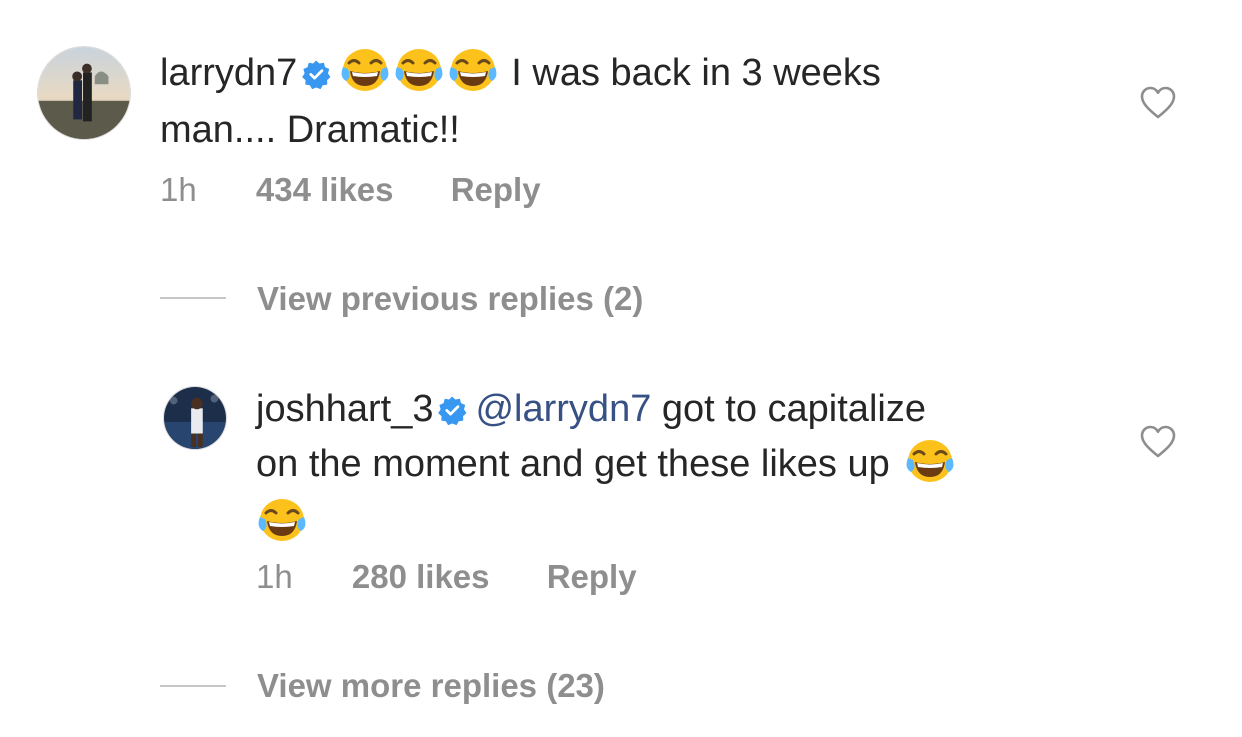  Describe the element at coordinates (793, 409) in the screenshot. I see `comment-text-line1: got to capitalize` at that location.